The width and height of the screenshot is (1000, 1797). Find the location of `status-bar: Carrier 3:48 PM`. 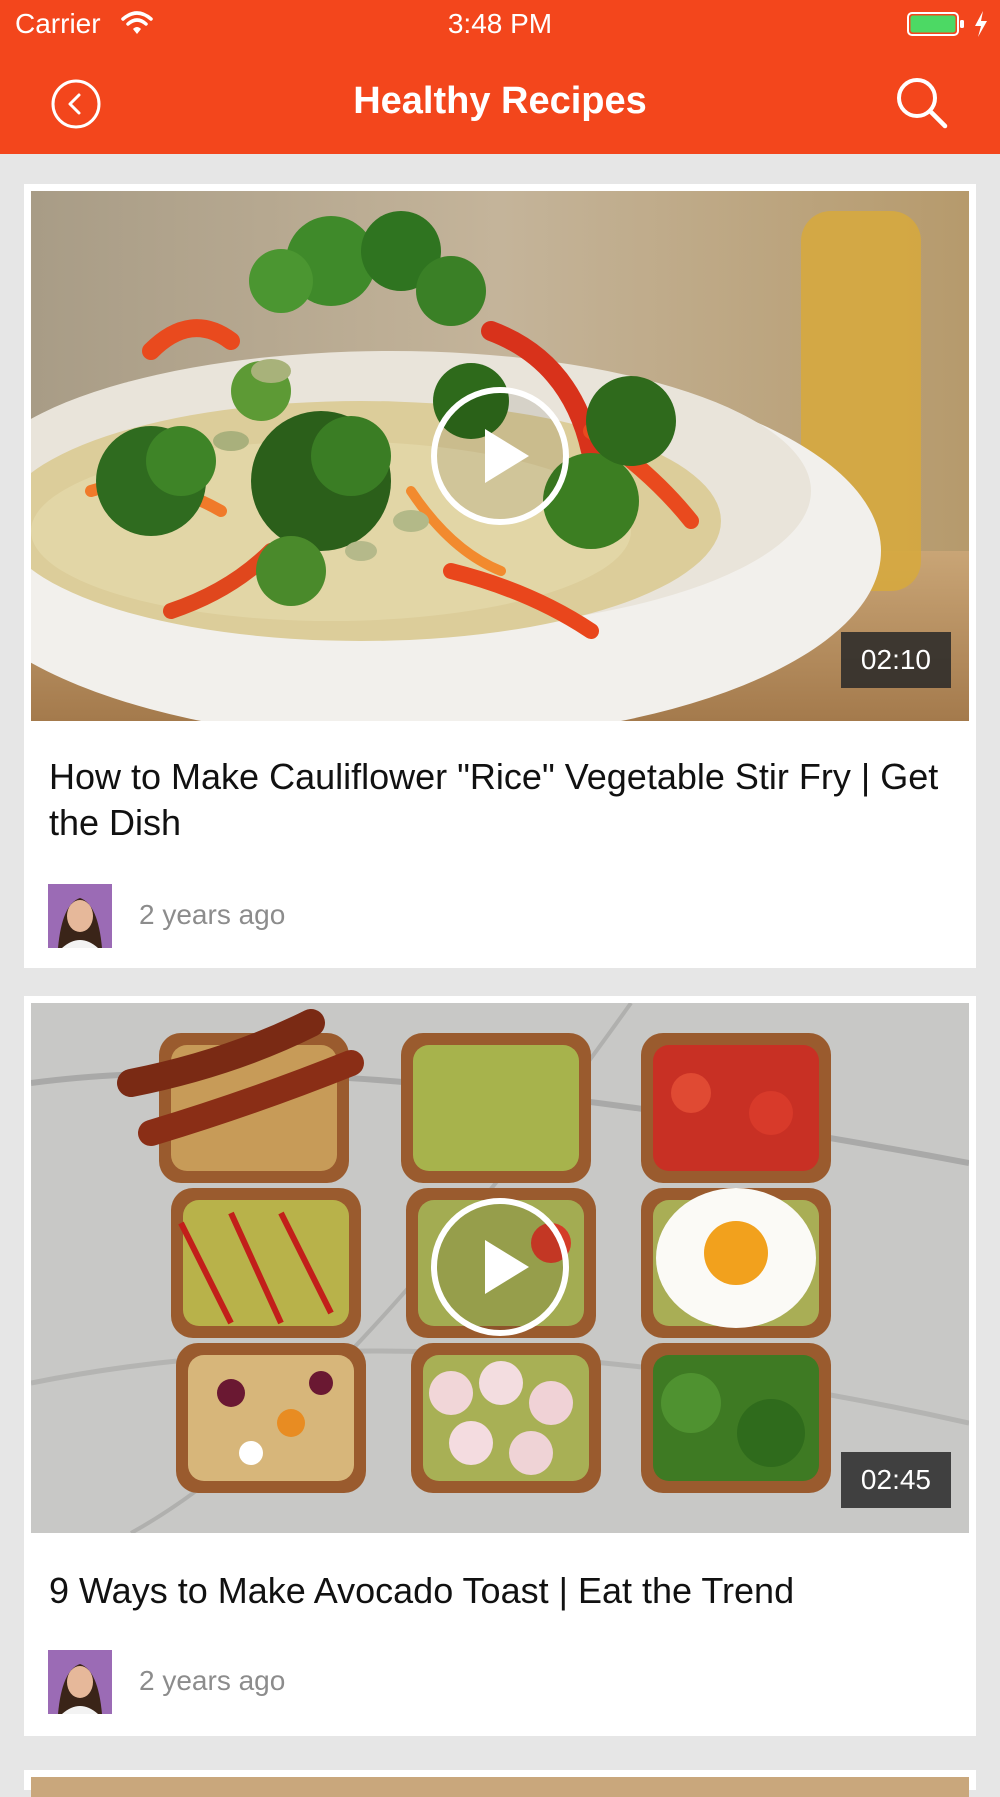

status-bar: Carrier 3:48 PM is located at coordinates (500, 25).